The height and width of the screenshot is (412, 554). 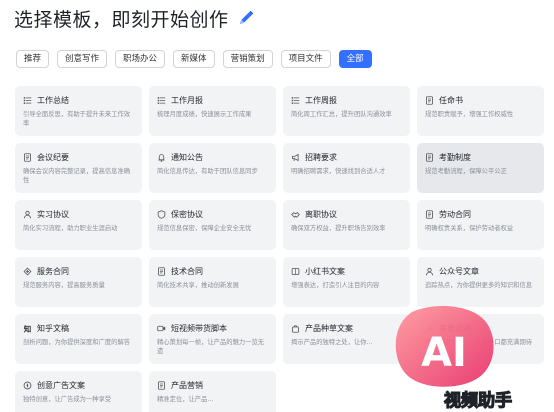 I want to click on diamond-icon, so click(x=27, y=271).